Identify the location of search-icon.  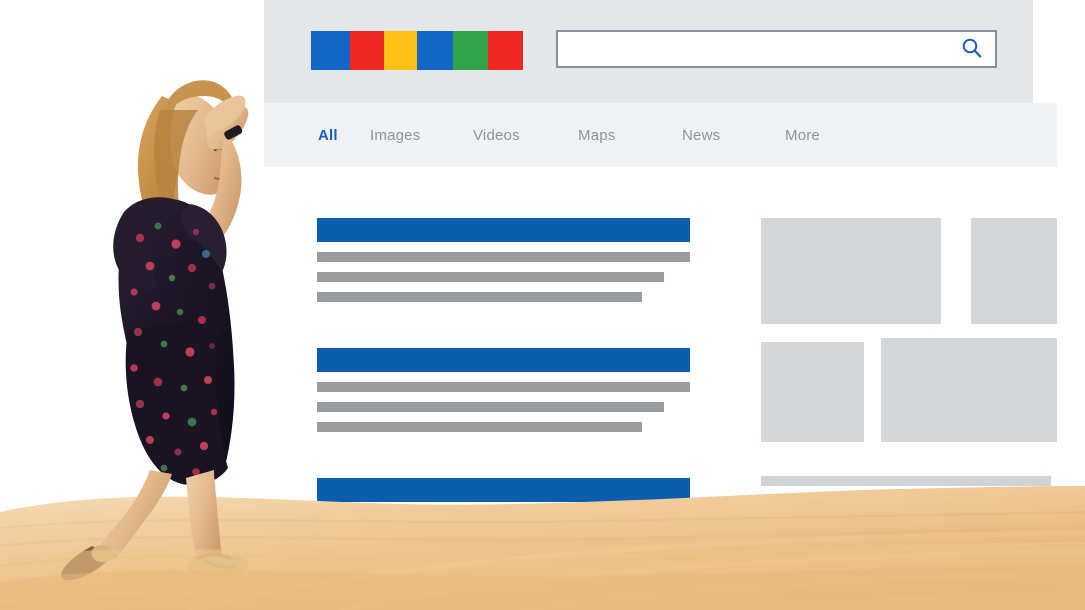
(972, 49).